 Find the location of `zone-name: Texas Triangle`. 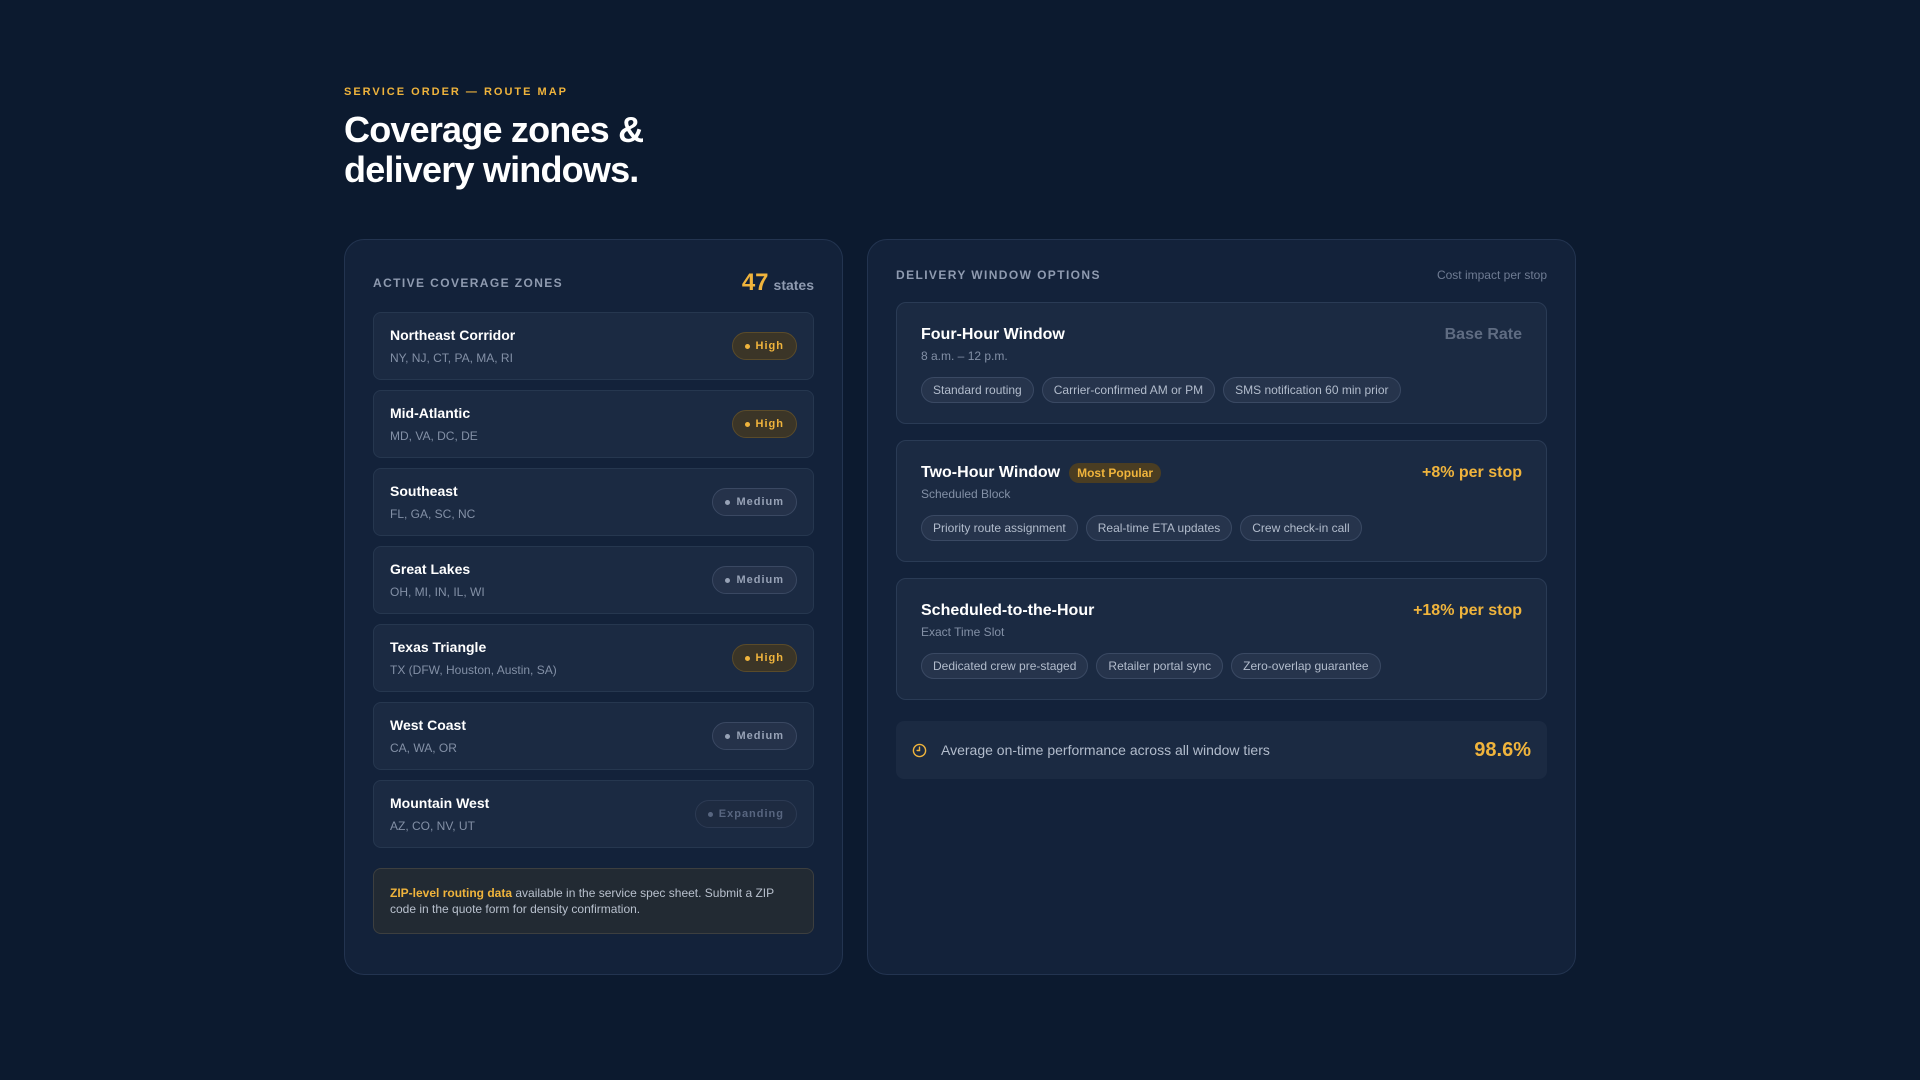

zone-name: Texas Triangle is located at coordinates (438, 647).